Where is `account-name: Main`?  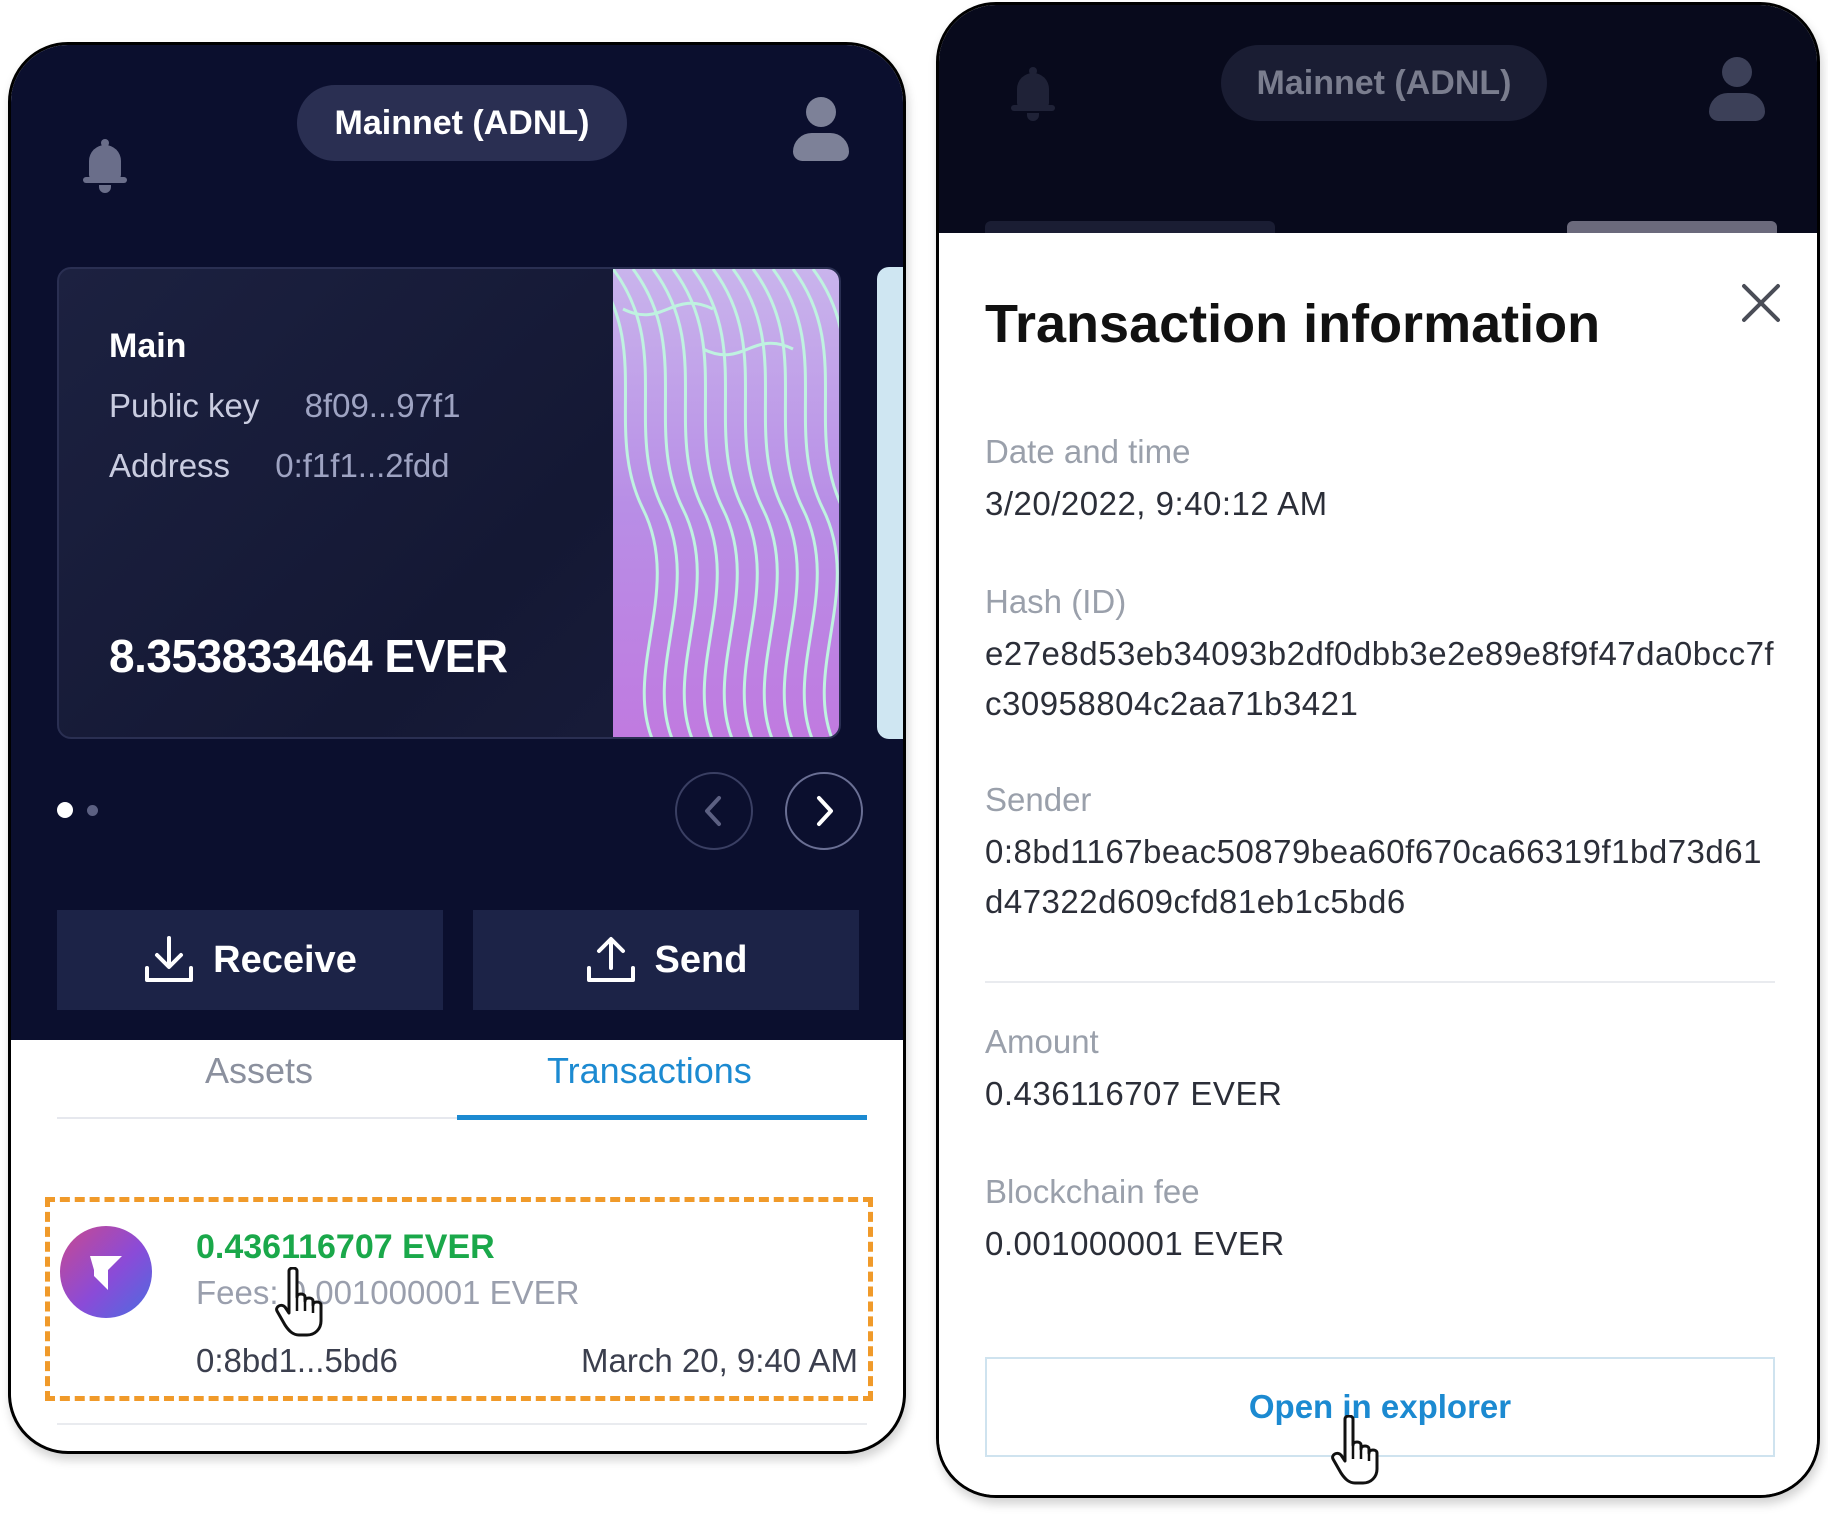
account-name: Main is located at coordinates (148, 346).